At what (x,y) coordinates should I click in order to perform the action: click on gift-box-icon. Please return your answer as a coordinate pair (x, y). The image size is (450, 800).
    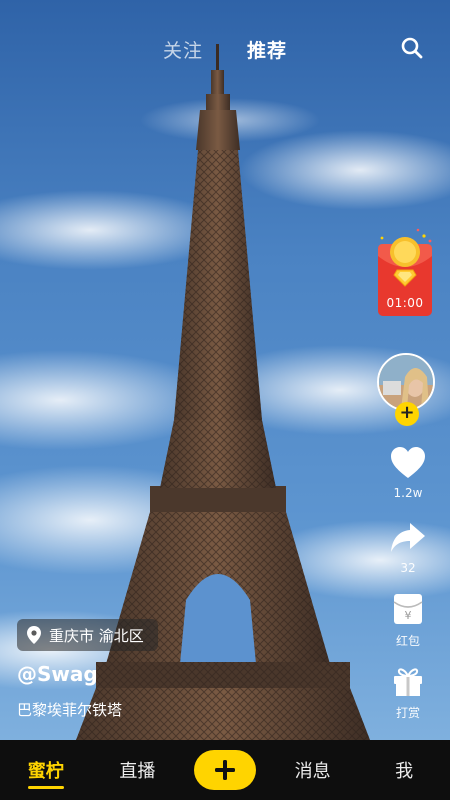
    Looking at the image, I should click on (408, 682).